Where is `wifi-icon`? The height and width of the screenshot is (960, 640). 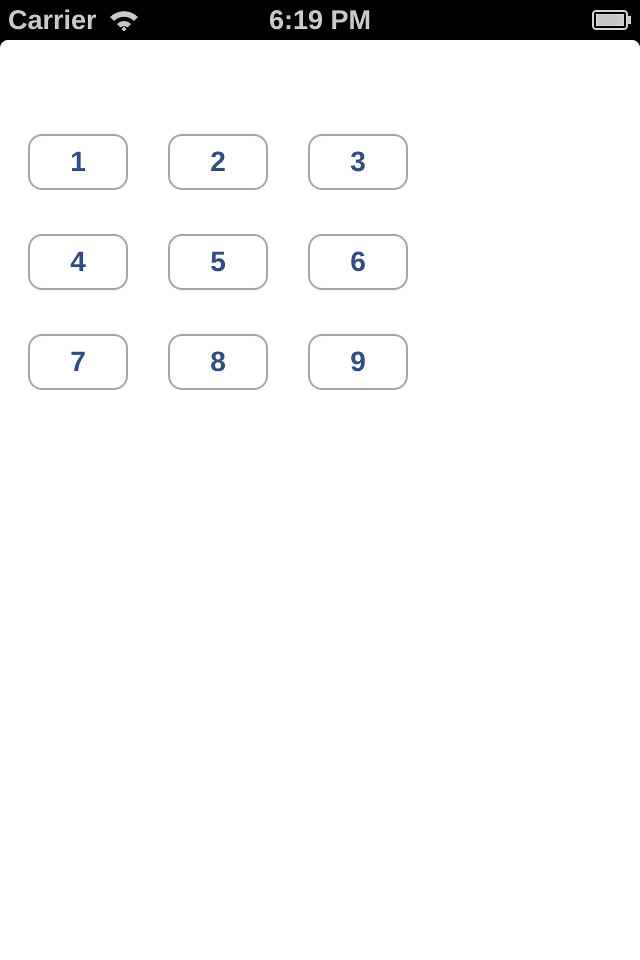
wifi-icon is located at coordinates (123, 20).